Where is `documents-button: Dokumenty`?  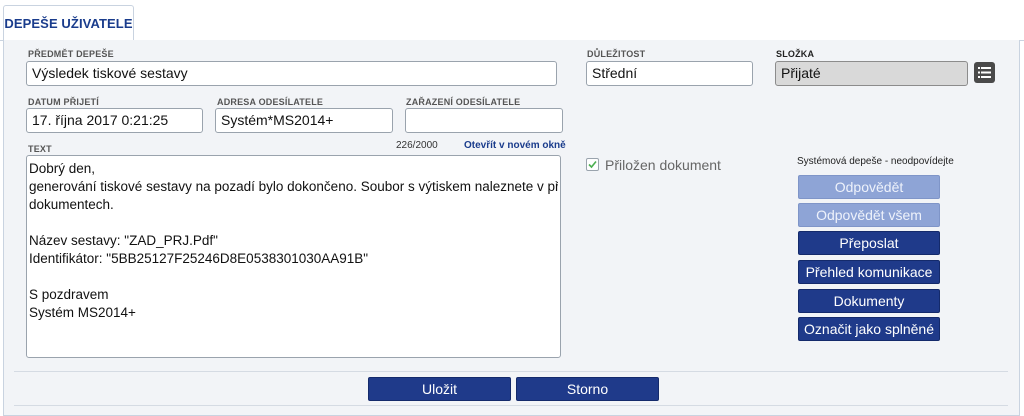
documents-button: Dokumenty is located at coordinates (869, 301).